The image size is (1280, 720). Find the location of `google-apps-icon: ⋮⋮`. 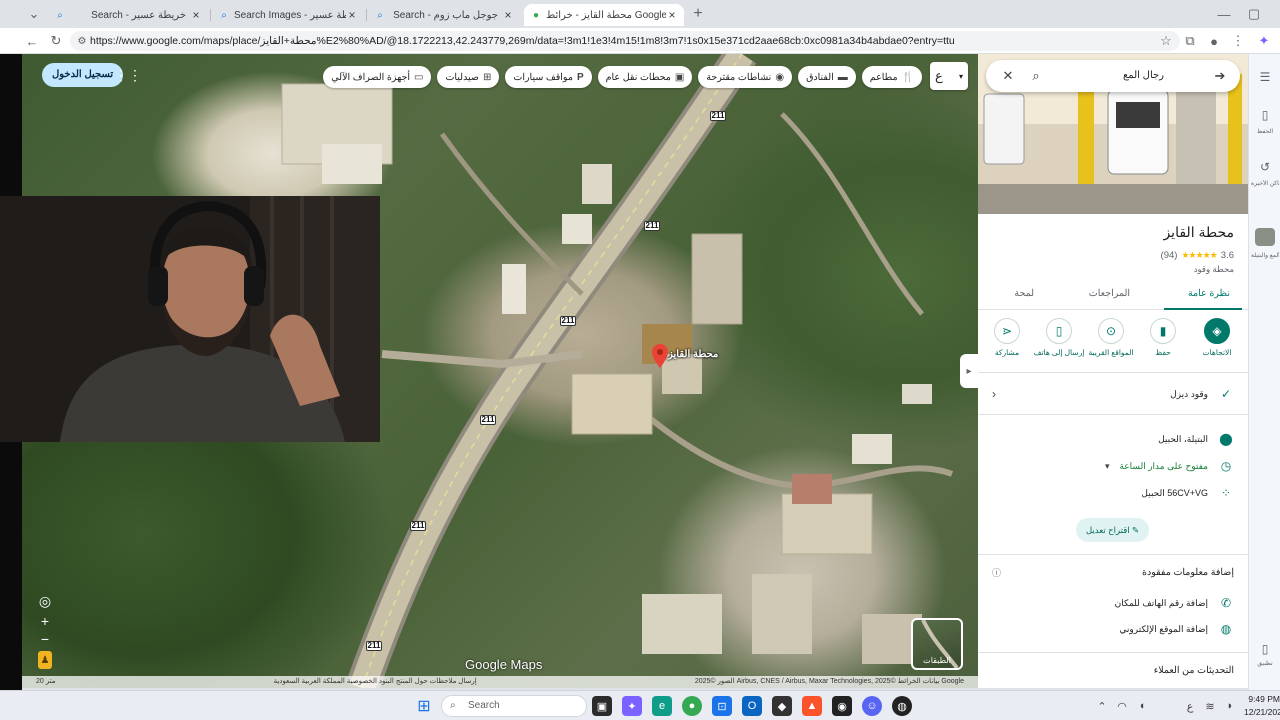

google-apps-icon: ⋮⋮ is located at coordinates (128, 75).